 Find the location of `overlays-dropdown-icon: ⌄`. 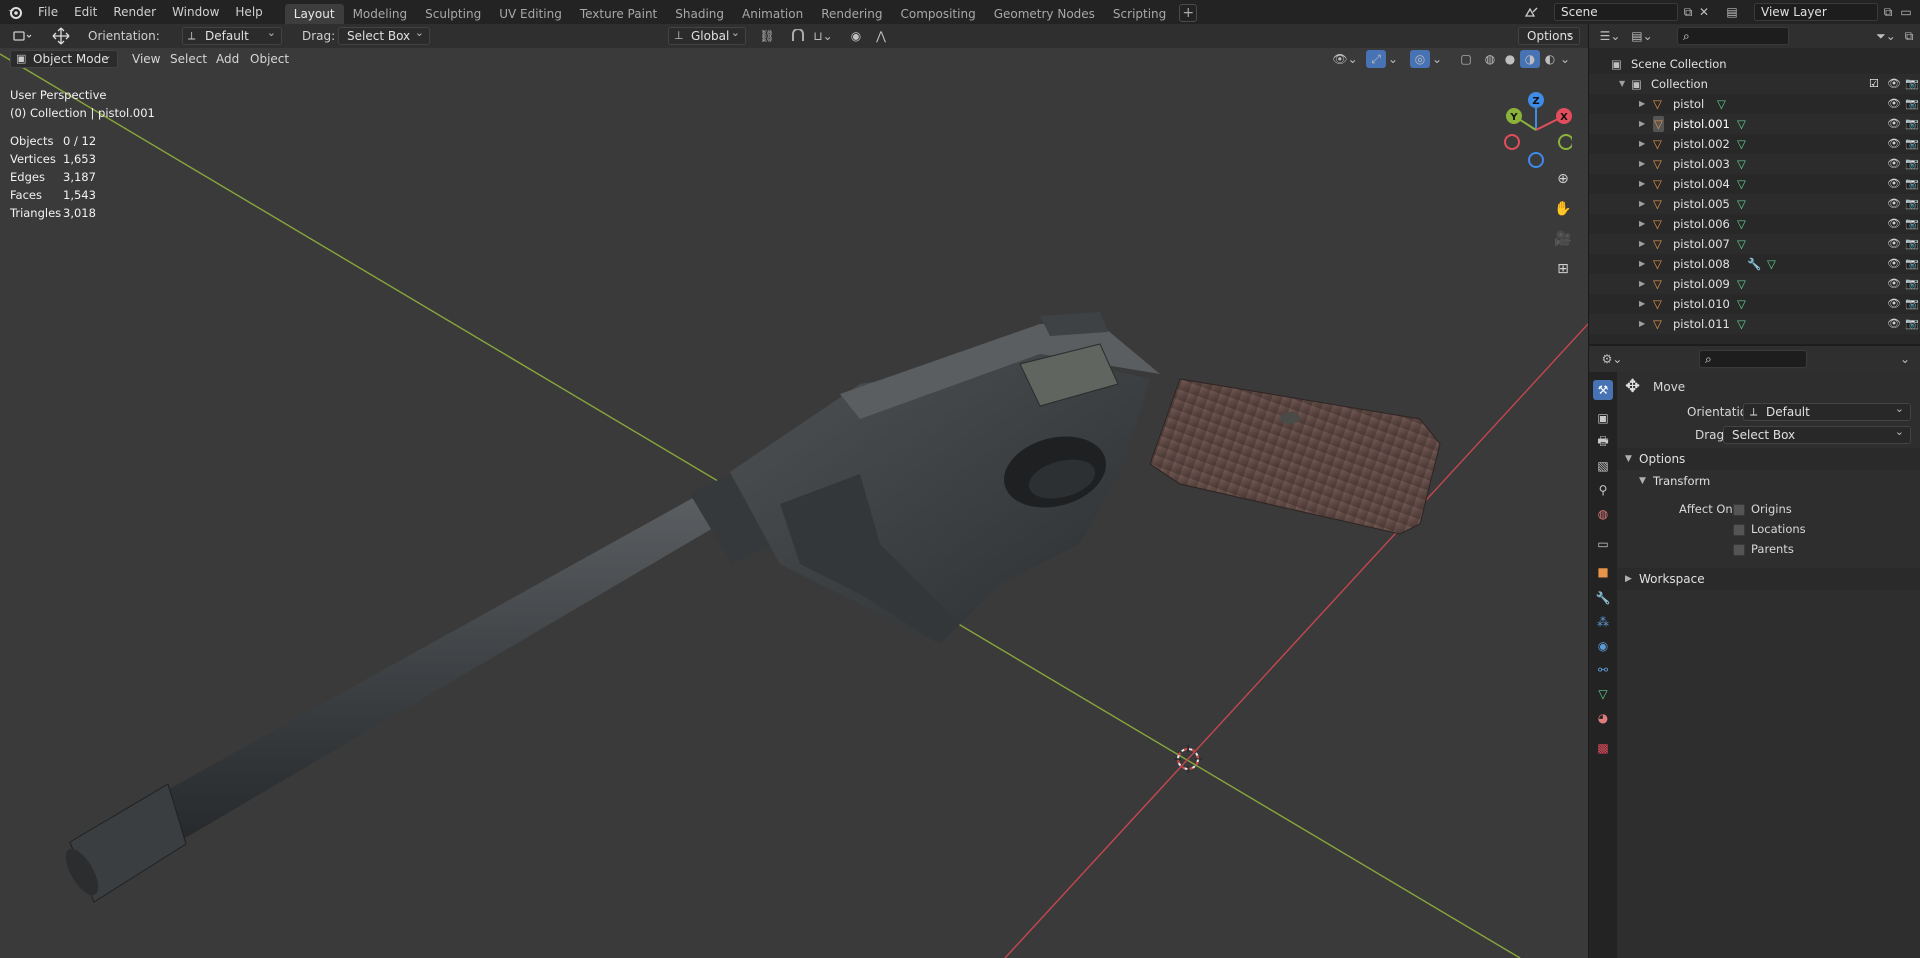

overlays-dropdown-icon: ⌄ is located at coordinates (1437, 59).